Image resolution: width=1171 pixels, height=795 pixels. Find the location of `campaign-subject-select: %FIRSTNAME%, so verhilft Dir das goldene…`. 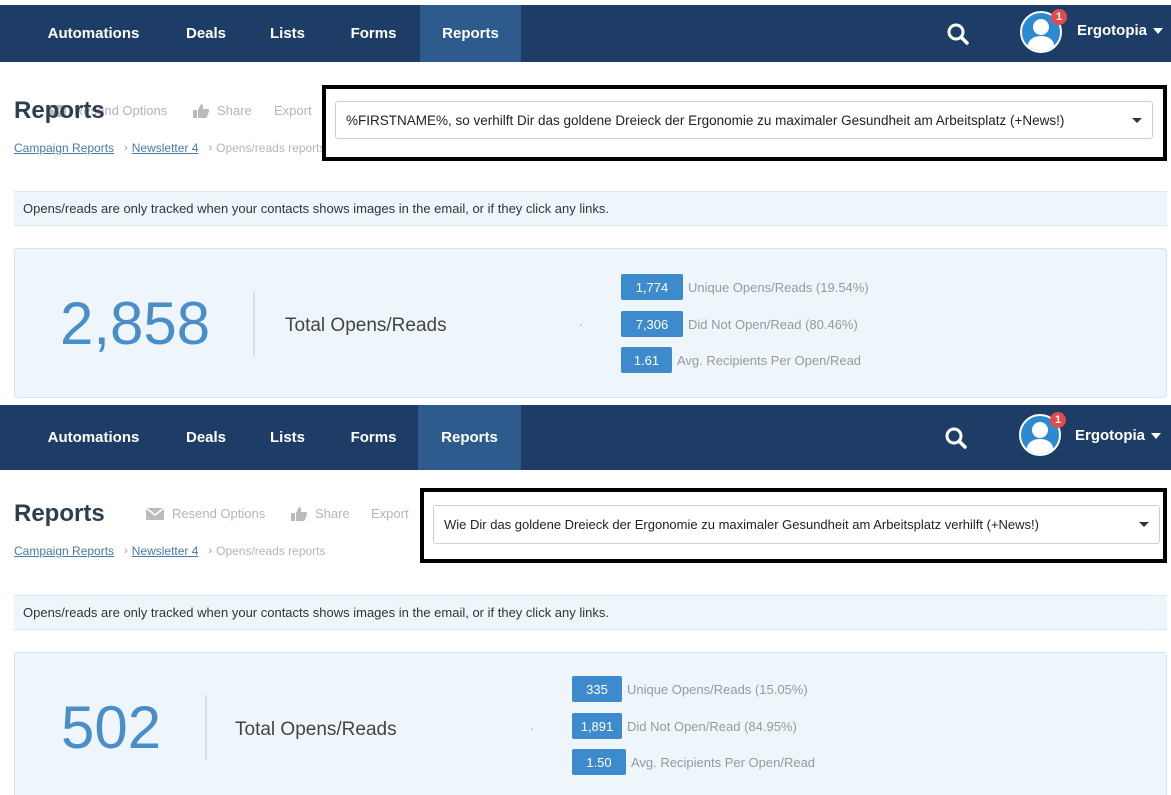

campaign-subject-select: %FIRSTNAME%, so verhilft Dir das goldene… is located at coordinates (744, 120).